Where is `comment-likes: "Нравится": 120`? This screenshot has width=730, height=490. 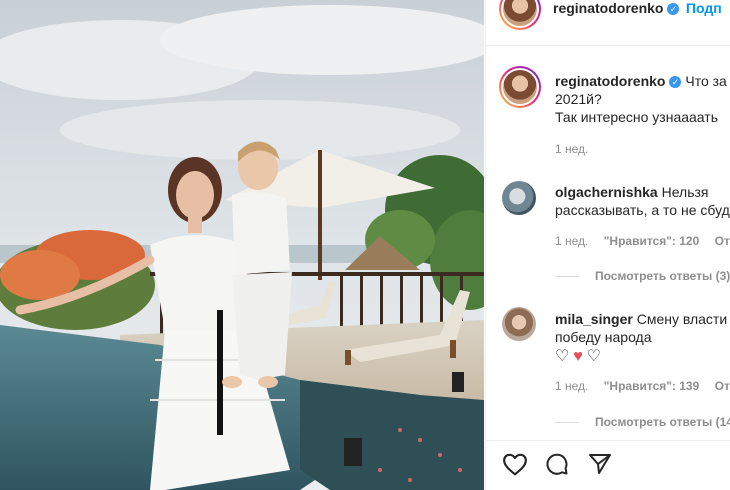
comment-likes: "Нравится": 120 is located at coordinates (652, 241).